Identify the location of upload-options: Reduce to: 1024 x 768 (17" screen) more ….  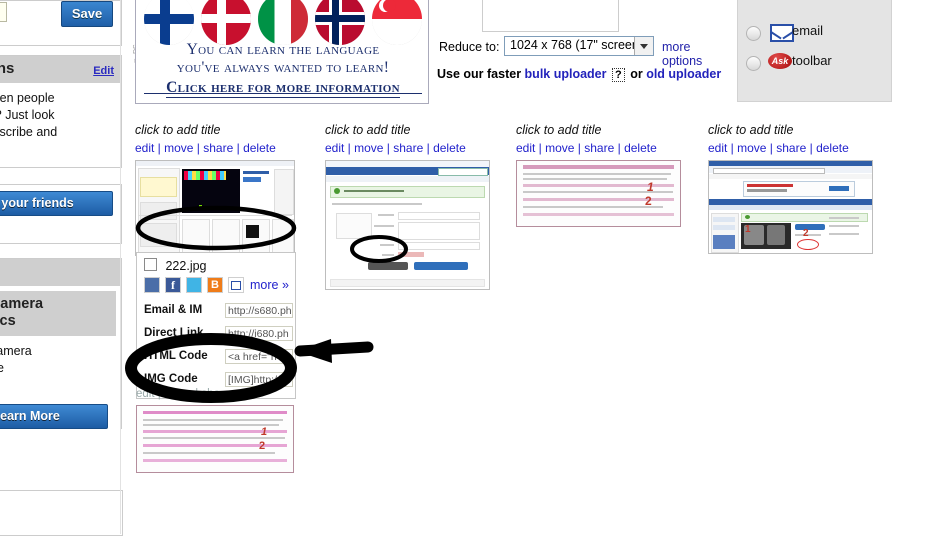
(582, 51).